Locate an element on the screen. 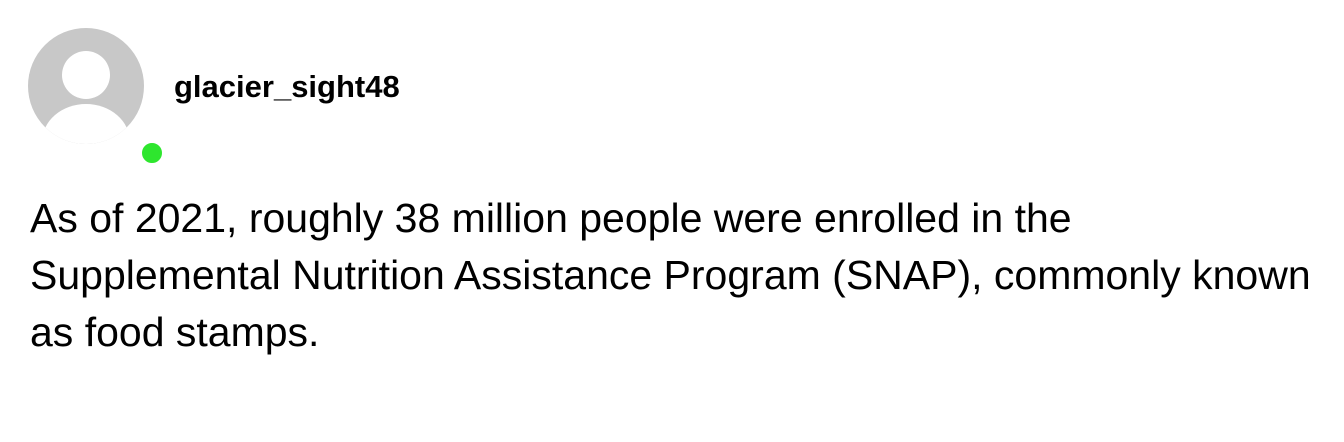 Image resolution: width=1344 pixels, height=442 pixels. online-status-indicator is located at coordinates (152, 153).